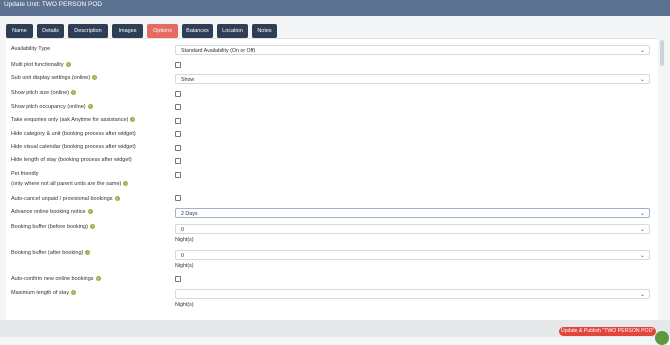 The image size is (670, 345). What do you see at coordinates (335, 8) in the screenshot?
I see `window-titlebar: Update Unit: TWO PERSON POD` at bounding box center [335, 8].